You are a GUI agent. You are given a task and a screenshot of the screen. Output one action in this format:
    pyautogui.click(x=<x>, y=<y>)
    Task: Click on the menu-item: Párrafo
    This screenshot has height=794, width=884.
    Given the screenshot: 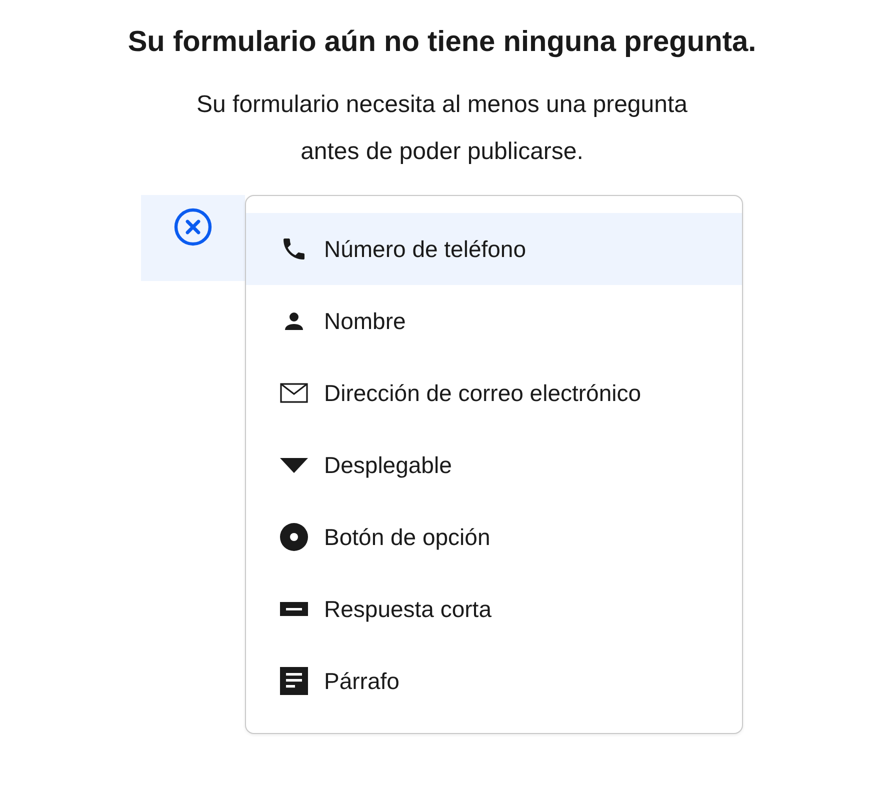 What is the action you would take?
    pyautogui.click(x=494, y=681)
    